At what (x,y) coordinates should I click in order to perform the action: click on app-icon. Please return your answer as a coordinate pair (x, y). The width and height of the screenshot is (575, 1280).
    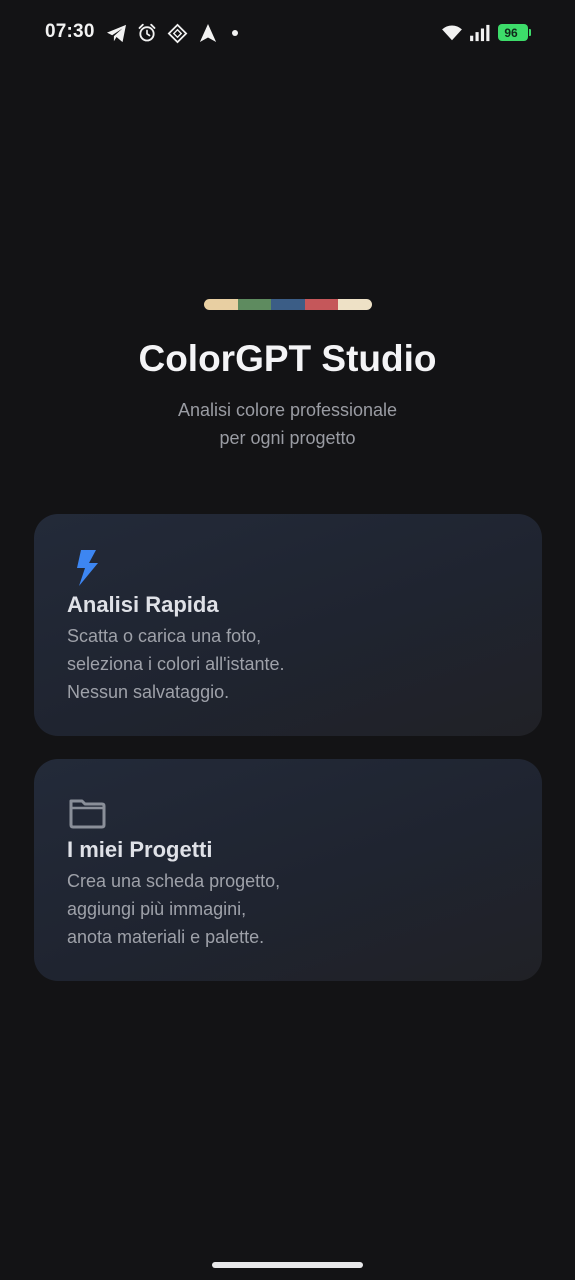
    Looking at the image, I should click on (177, 33).